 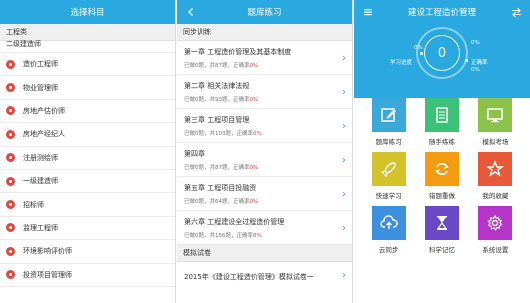 I want to click on subject-item: 物业管理师, so click(x=87, y=88).